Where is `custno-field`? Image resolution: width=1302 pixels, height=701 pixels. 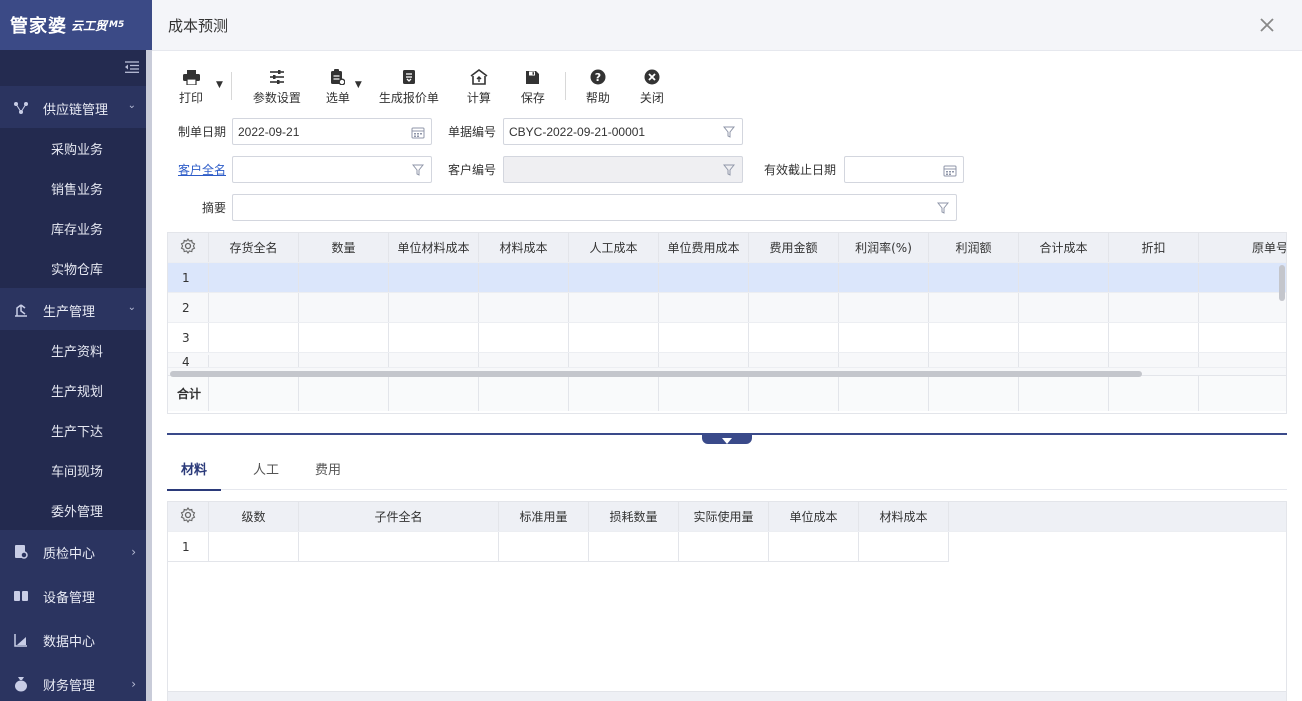 custno-field is located at coordinates (623, 169).